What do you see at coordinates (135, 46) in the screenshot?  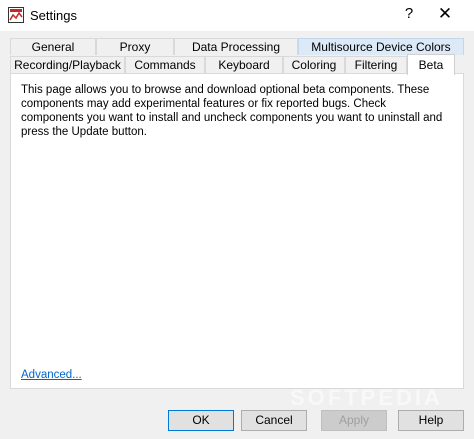 I see `tab-proxy: Proxy` at bounding box center [135, 46].